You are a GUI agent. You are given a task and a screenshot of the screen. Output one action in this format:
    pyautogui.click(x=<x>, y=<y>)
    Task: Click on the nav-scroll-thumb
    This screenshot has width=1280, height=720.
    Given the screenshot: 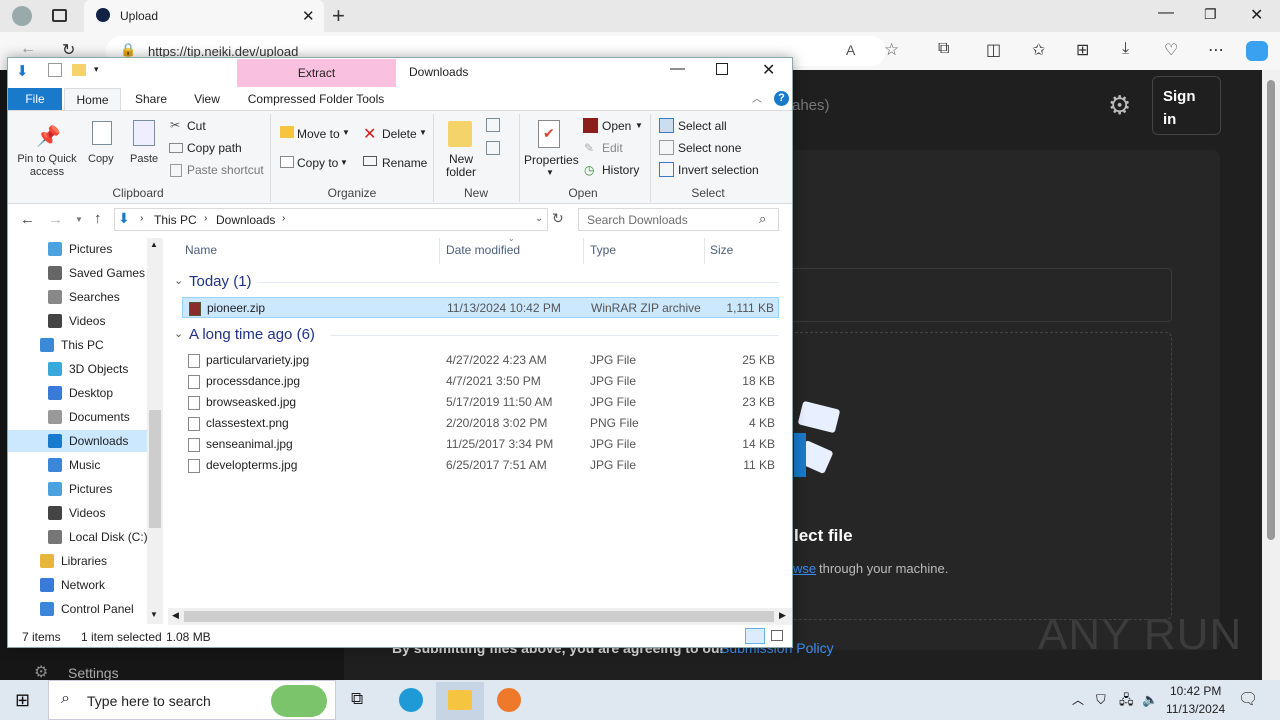 What is the action you would take?
    pyautogui.click(x=155, y=469)
    